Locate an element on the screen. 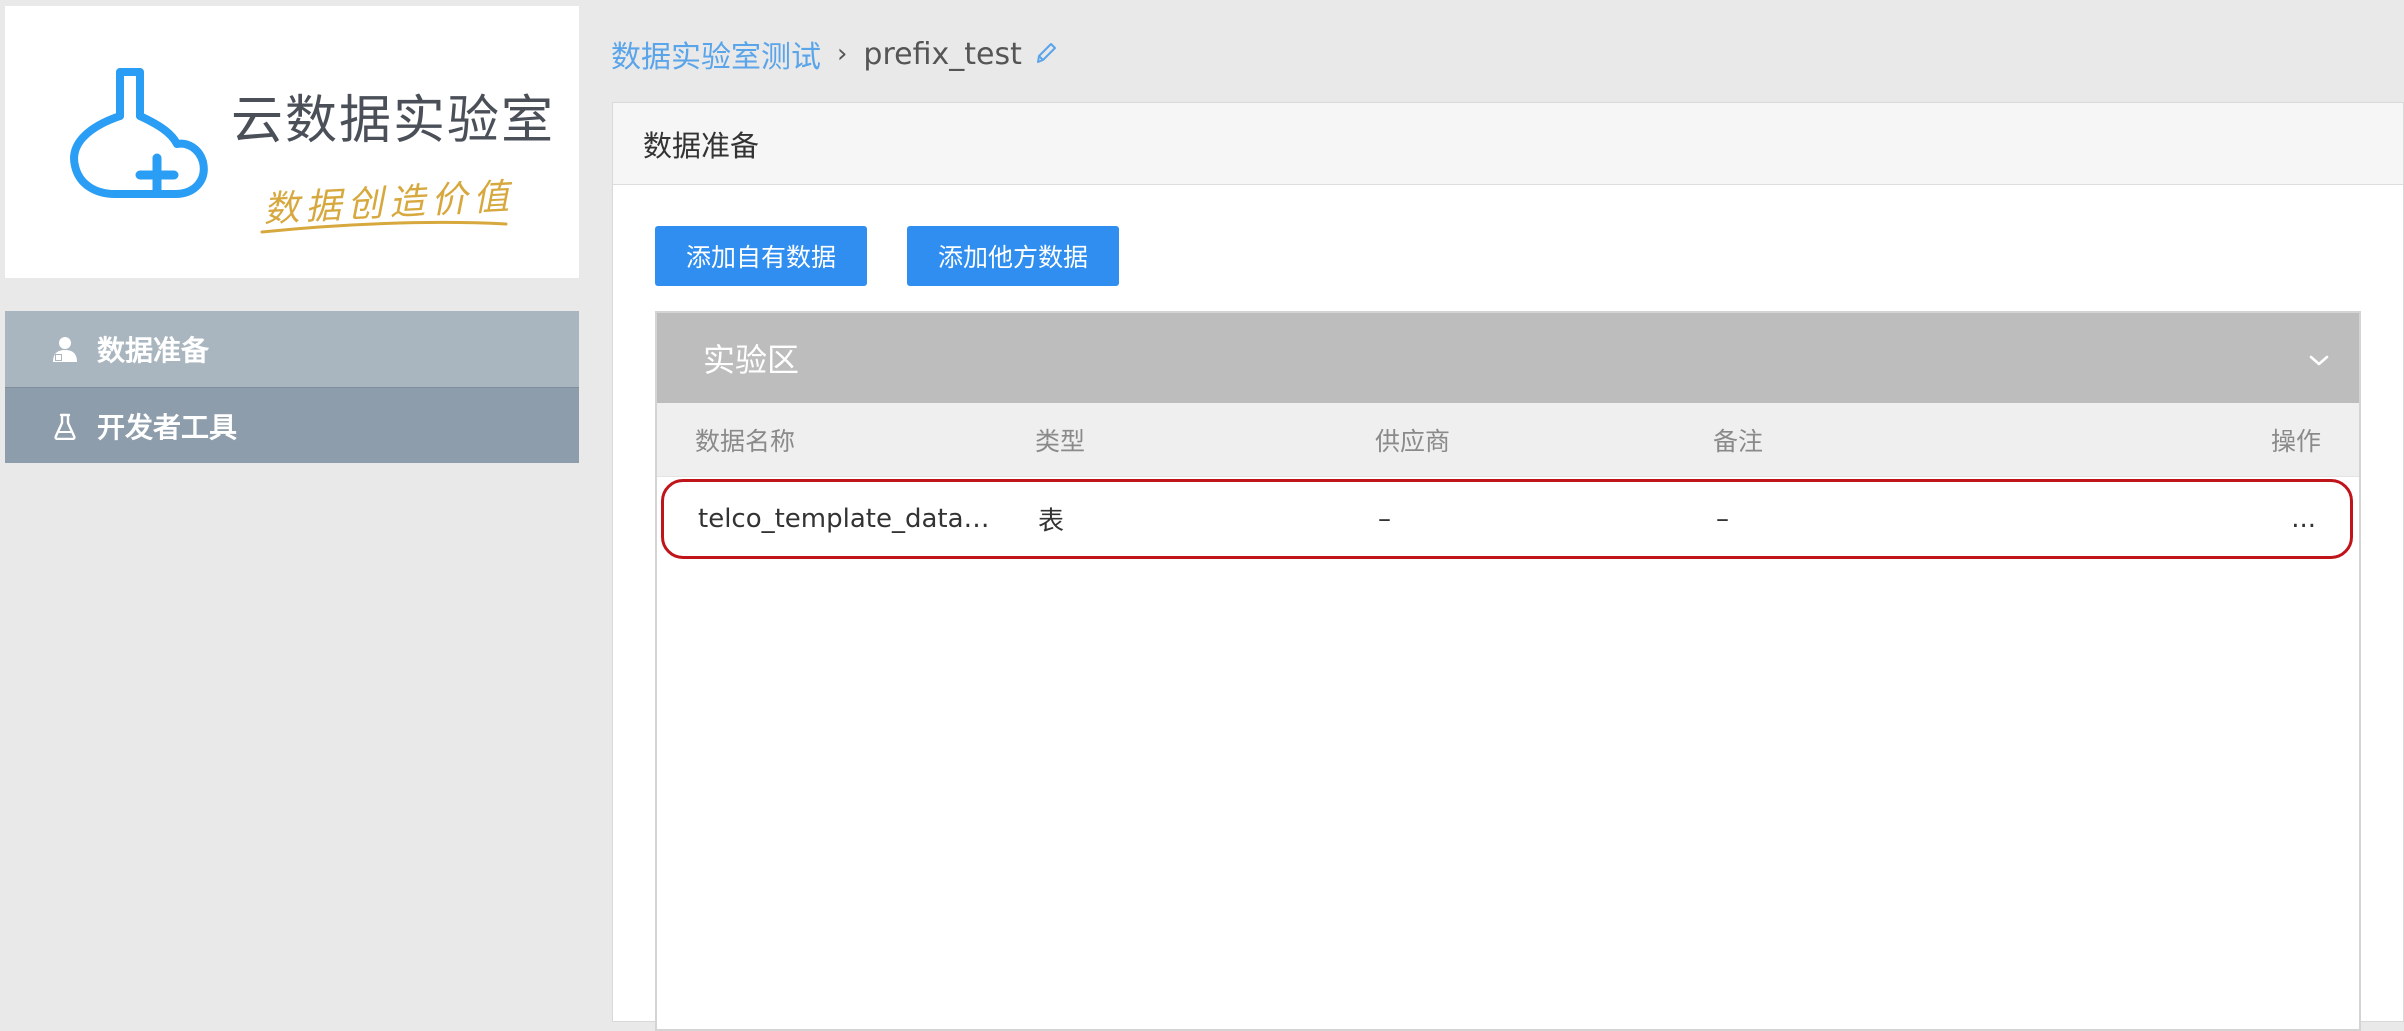 This screenshot has width=2404, height=1031. column-header-type: 类型 is located at coordinates (1060, 441).